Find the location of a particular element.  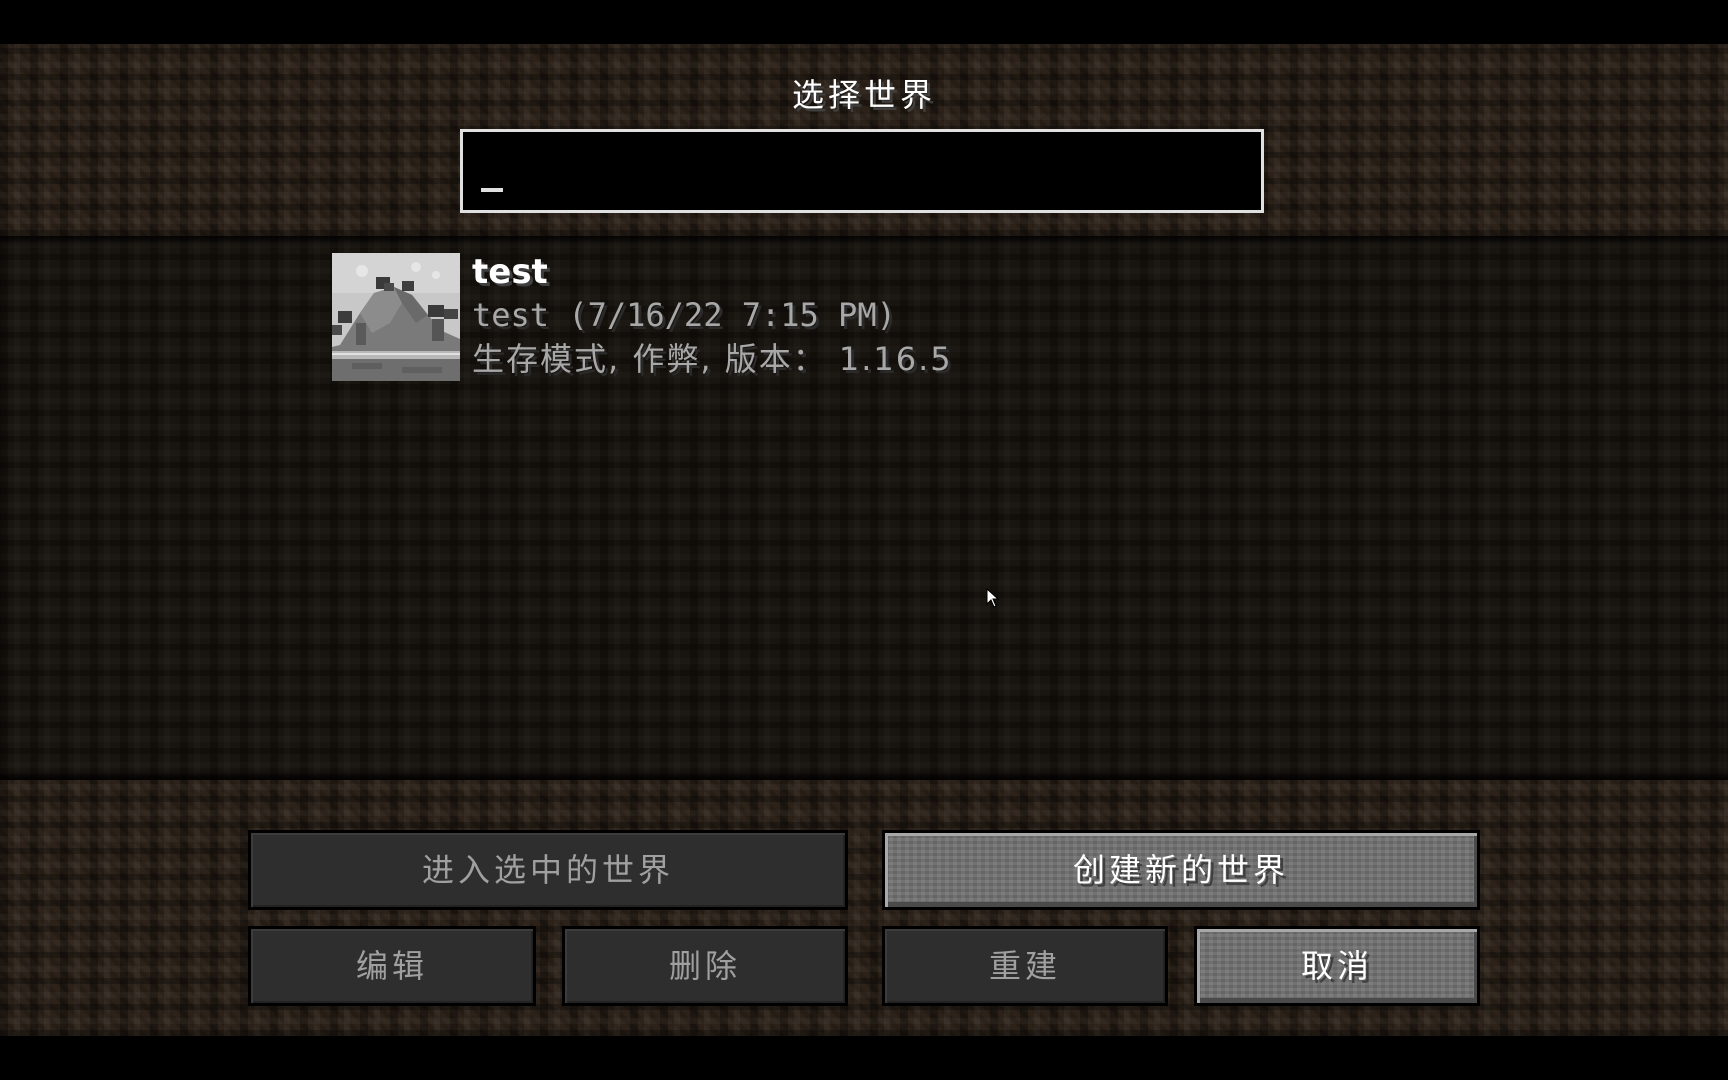

world-name: test is located at coordinates (510, 272).